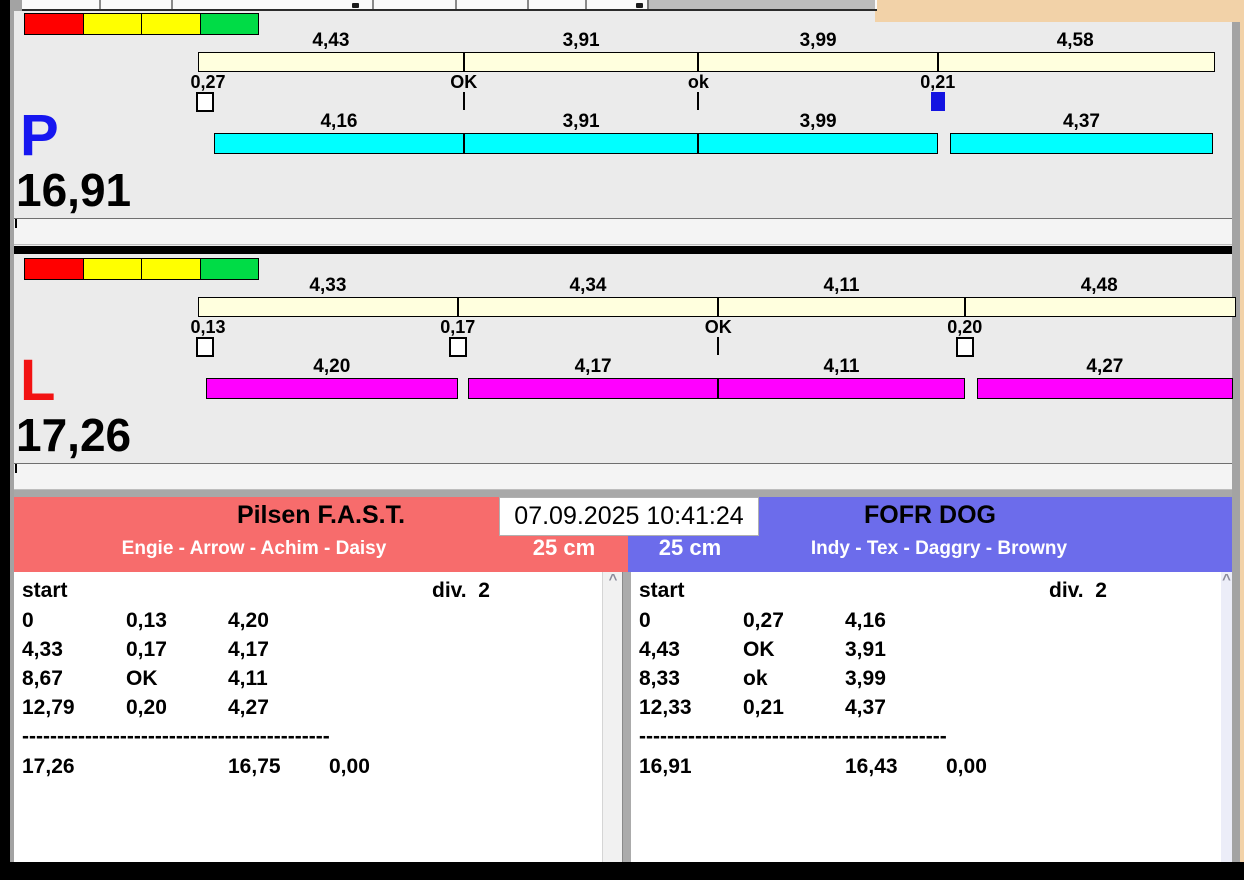  What do you see at coordinates (449, 5) in the screenshot?
I see `top-toolbar-cutoff` at bounding box center [449, 5].